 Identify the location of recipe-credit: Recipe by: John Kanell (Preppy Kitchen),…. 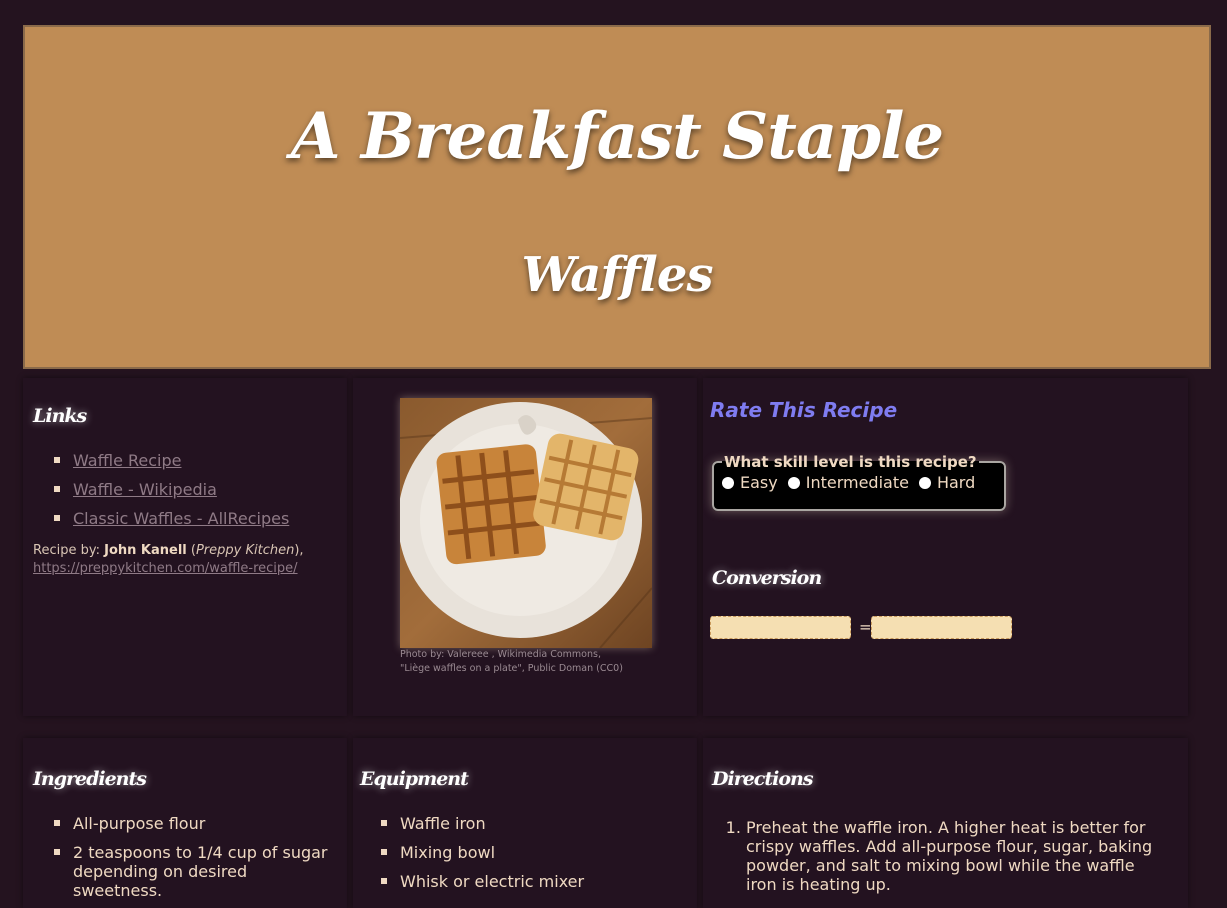
(185, 560).